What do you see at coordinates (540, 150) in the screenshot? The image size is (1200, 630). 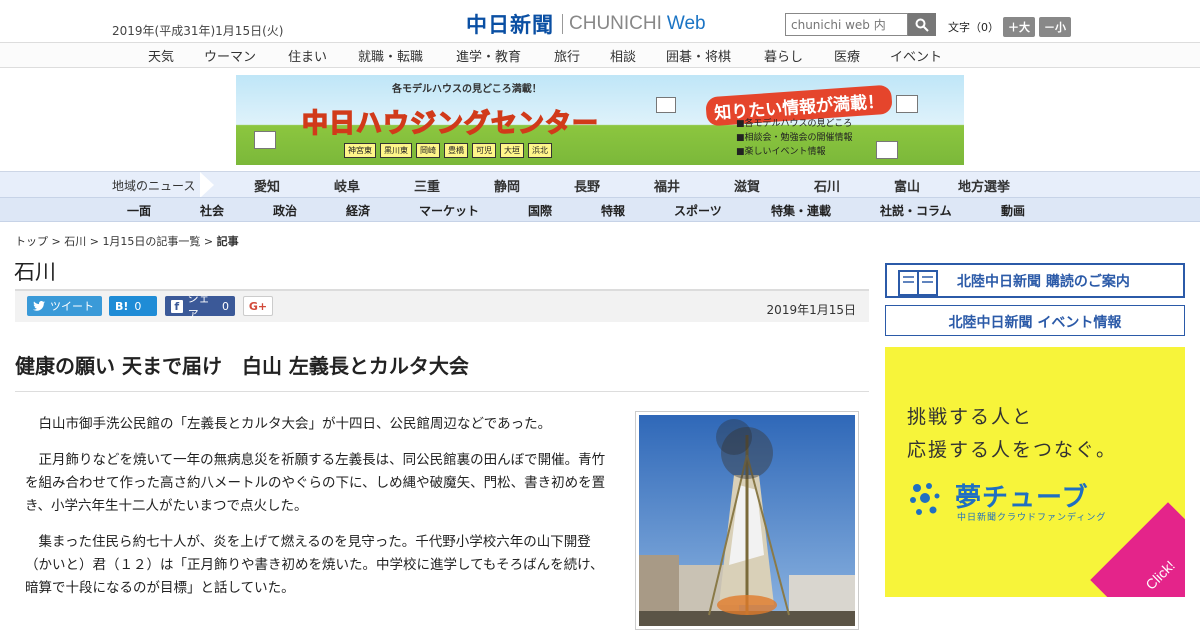 I see `banner-city: 浜北` at bounding box center [540, 150].